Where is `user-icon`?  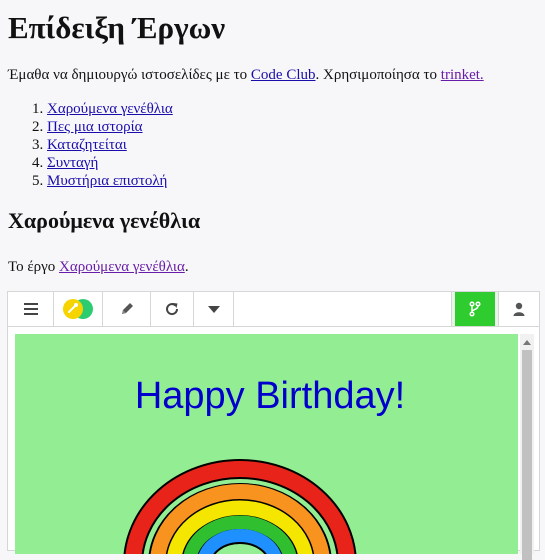
user-icon is located at coordinates (519, 309).